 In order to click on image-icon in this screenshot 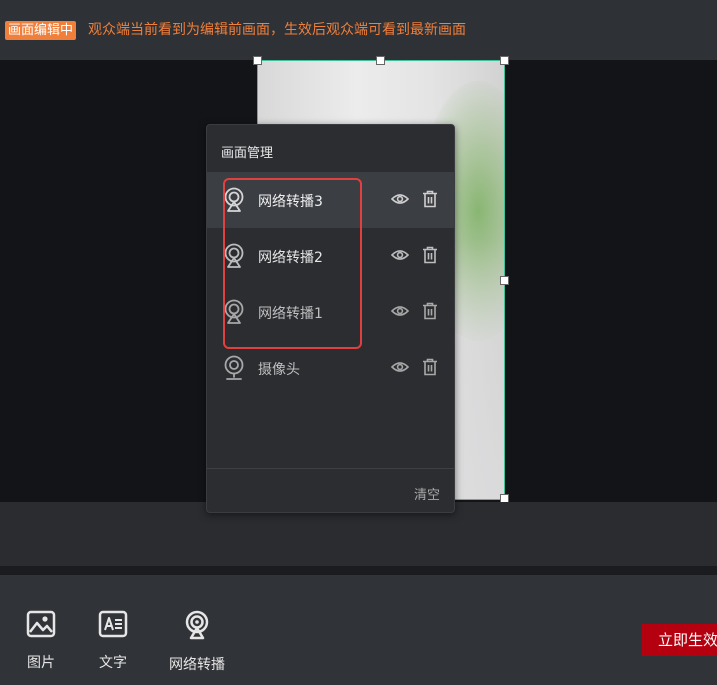, I will do `click(41, 624)`.